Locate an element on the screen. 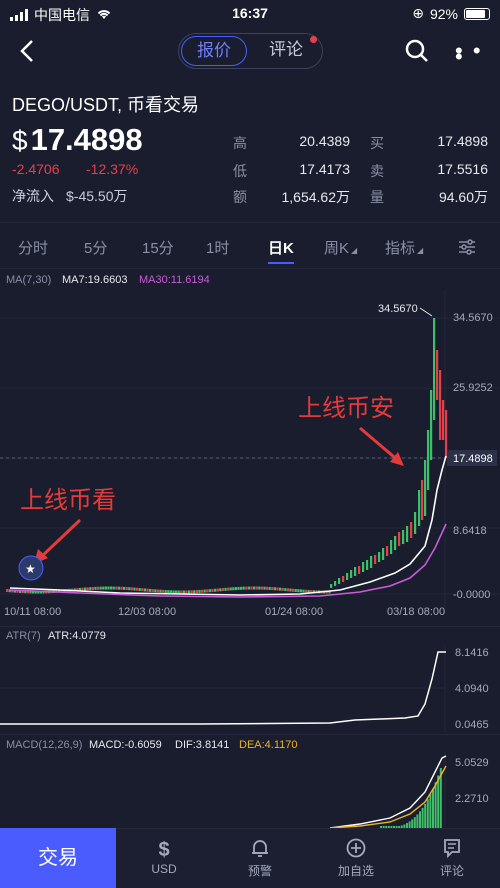  chart-settings-icon is located at coordinates (467, 249).